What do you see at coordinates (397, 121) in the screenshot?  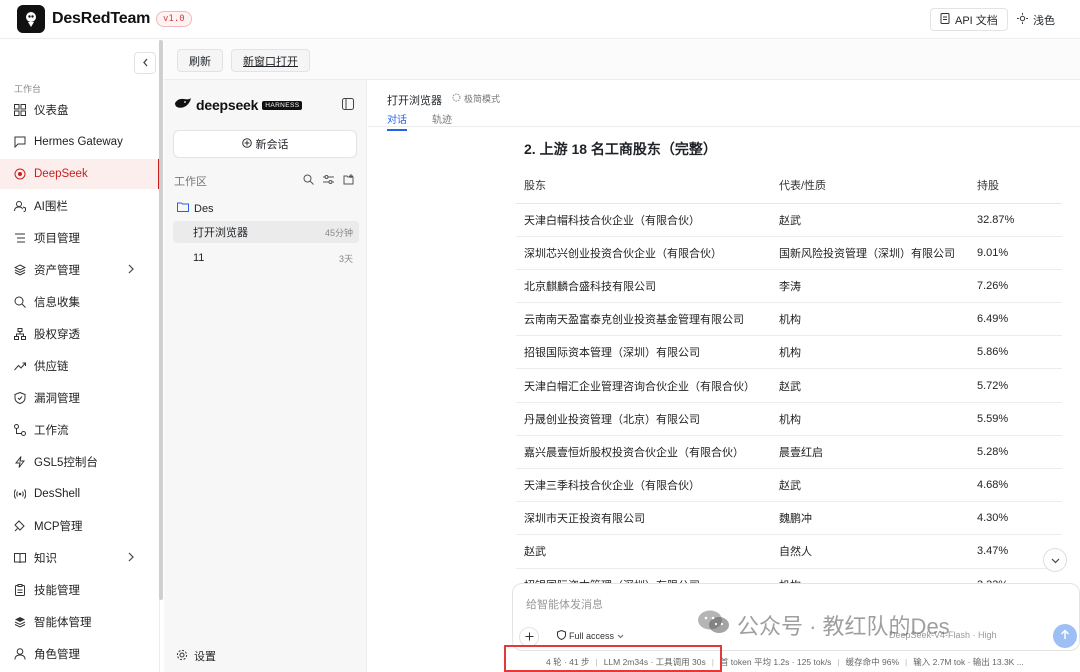 I see `tab-chat: 对话` at bounding box center [397, 121].